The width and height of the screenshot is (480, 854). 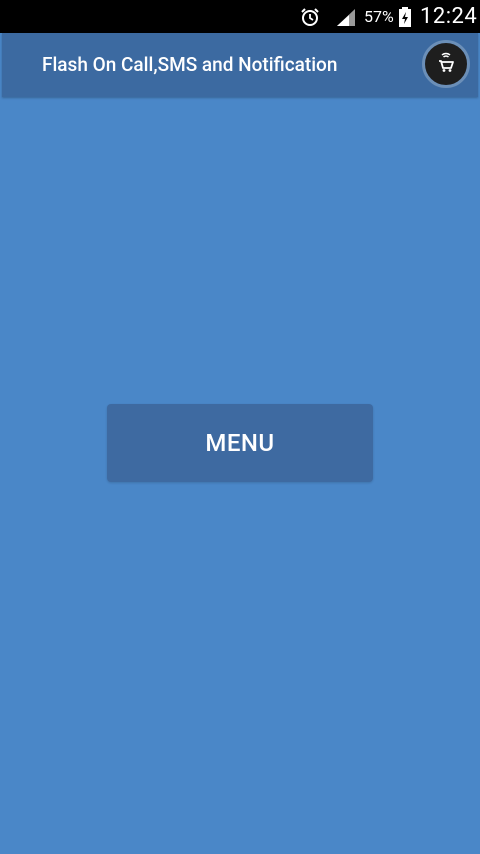 I want to click on alarm-icon, so click(x=310, y=16).